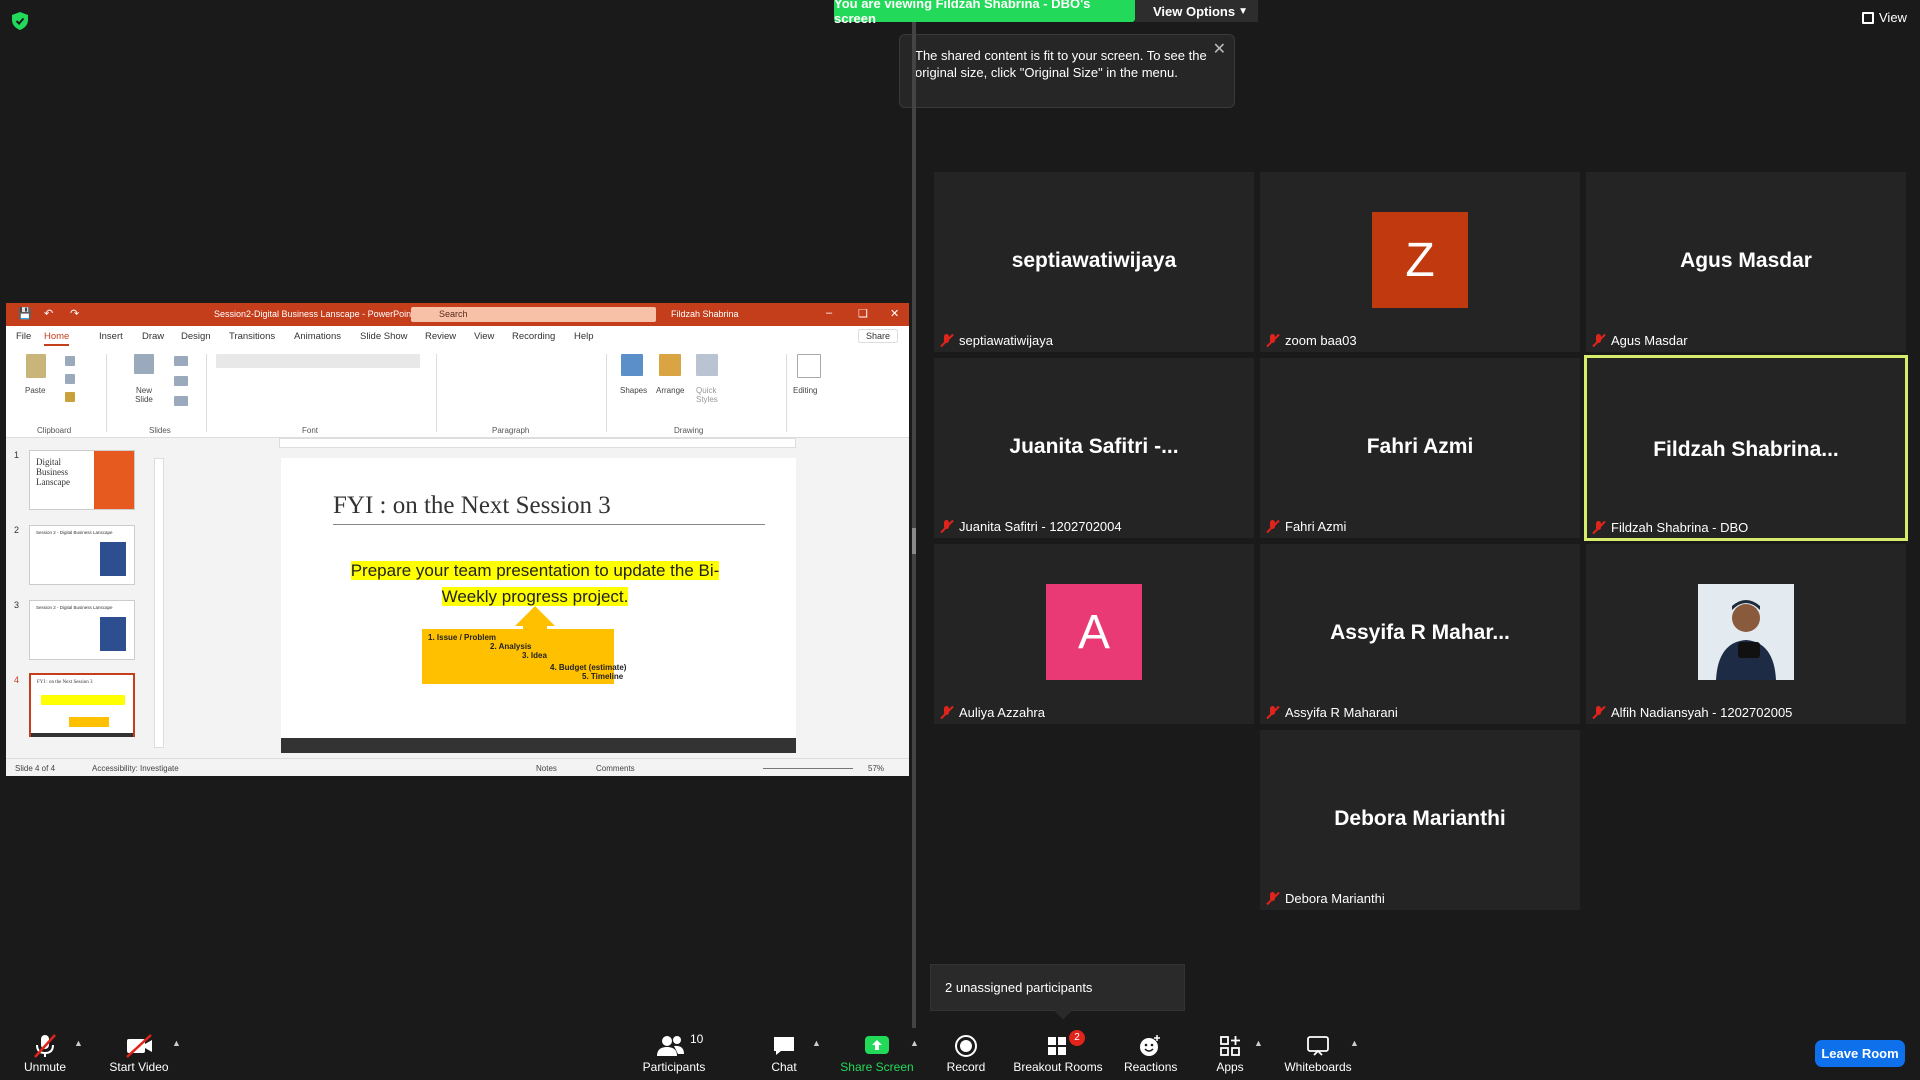 This screenshot has height=1080, width=1920. Describe the element at coordinates (176, 1043) in the screenshot. I see `video-options-caret: ▲` at that location.